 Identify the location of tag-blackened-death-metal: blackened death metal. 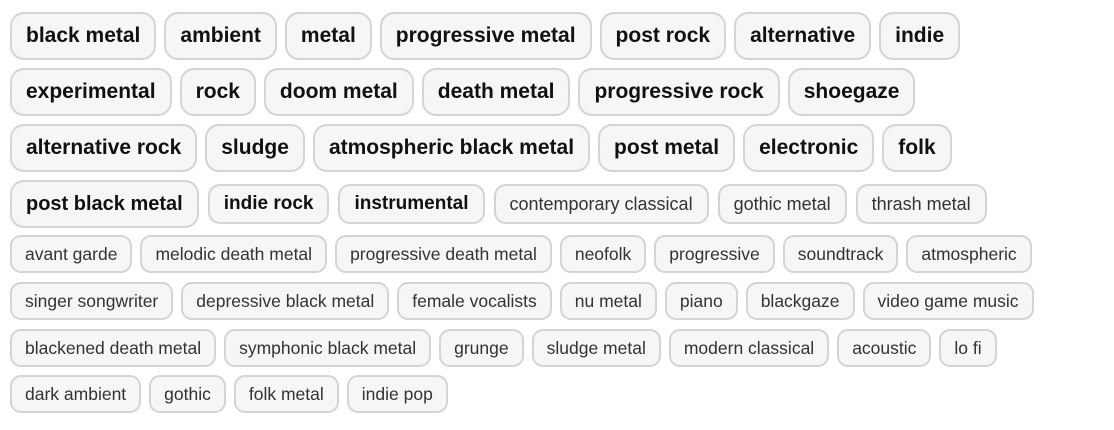
(113, 348).